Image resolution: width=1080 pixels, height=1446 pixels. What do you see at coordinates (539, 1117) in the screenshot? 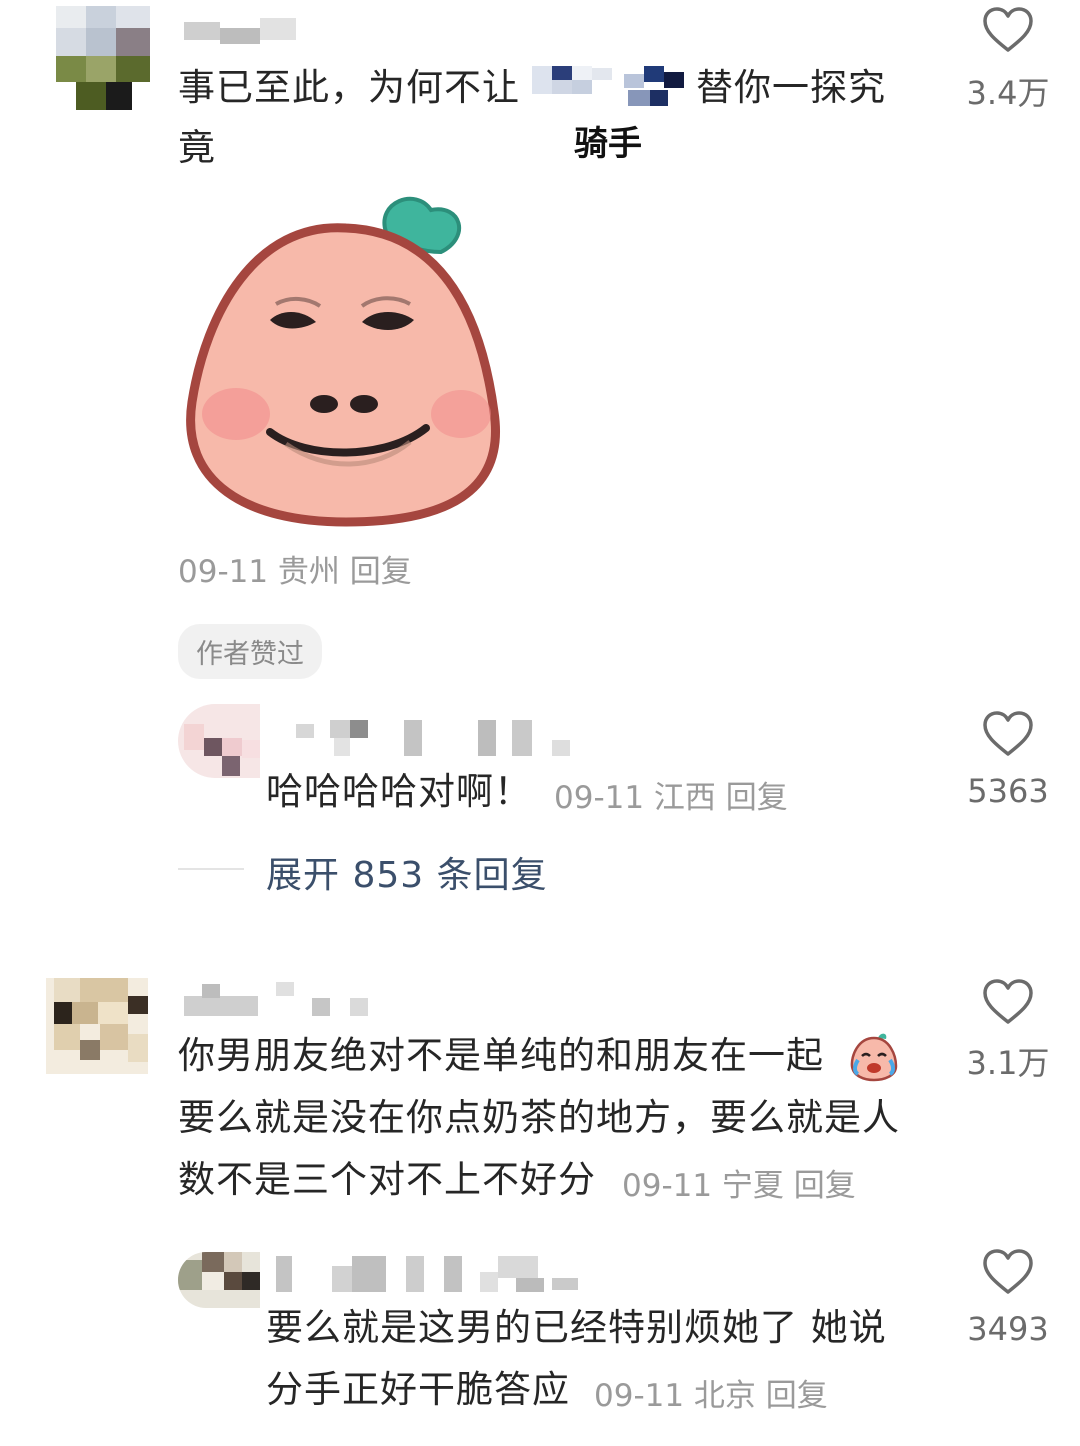
I see `comment-text-line2: 要么就是没在你点奶茶的地方，要么就是人` at bounding box center [539, 1117].